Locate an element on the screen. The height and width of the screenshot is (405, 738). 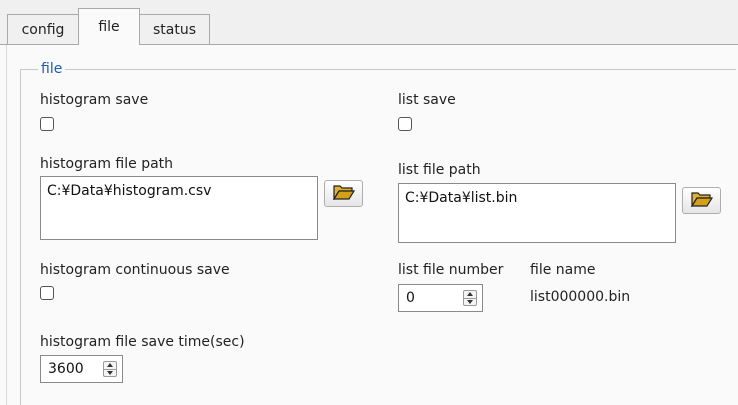
histogram-save-time-spinbox: 3600 is located at coordinates (81, 369).